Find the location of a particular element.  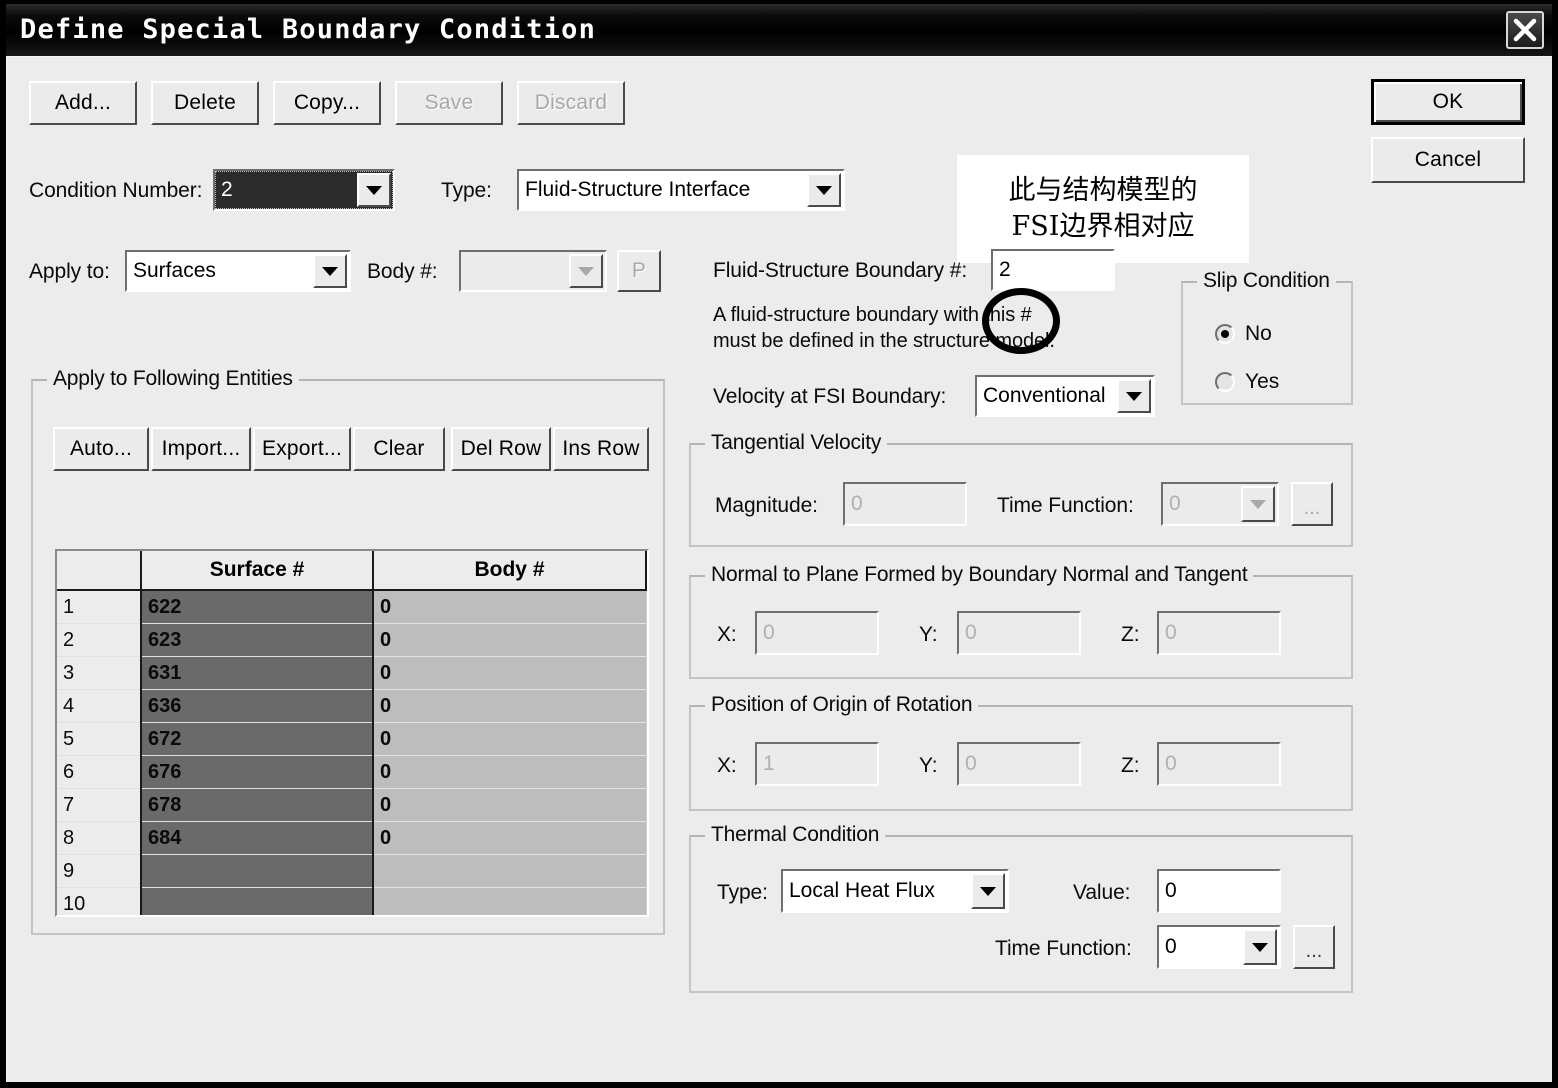

table-row: 2 623 0 is located at coordinates (351, 640).